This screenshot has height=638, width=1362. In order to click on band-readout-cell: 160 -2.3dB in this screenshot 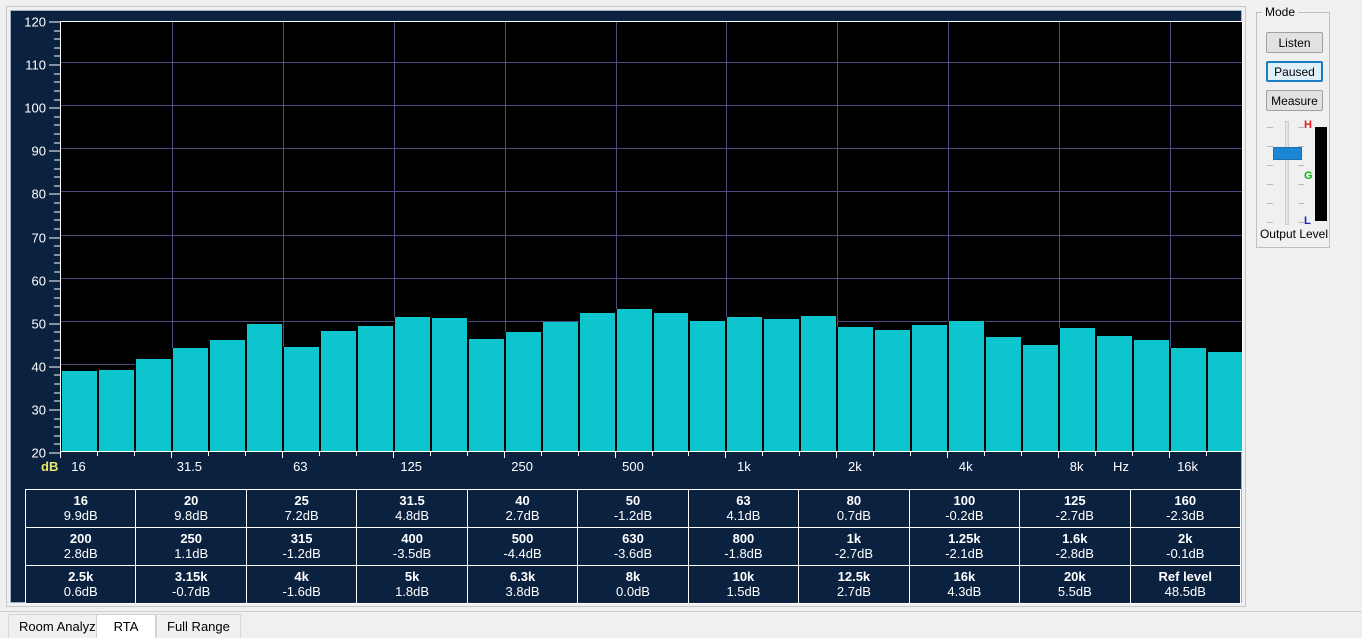, I will do `click(1185, 508)`.